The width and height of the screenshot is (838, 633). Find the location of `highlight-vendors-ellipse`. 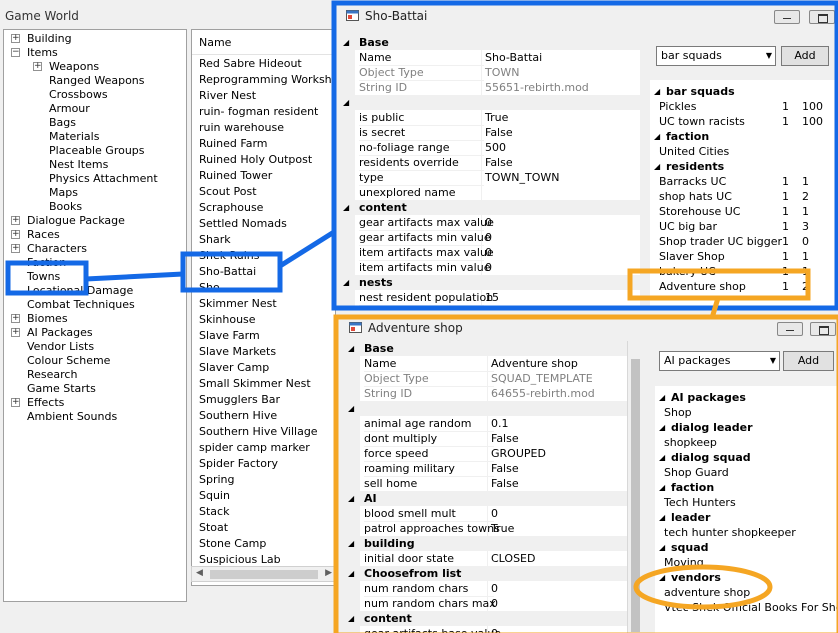

highlight-vendors-ellipse is located at coordinates (703, 587).